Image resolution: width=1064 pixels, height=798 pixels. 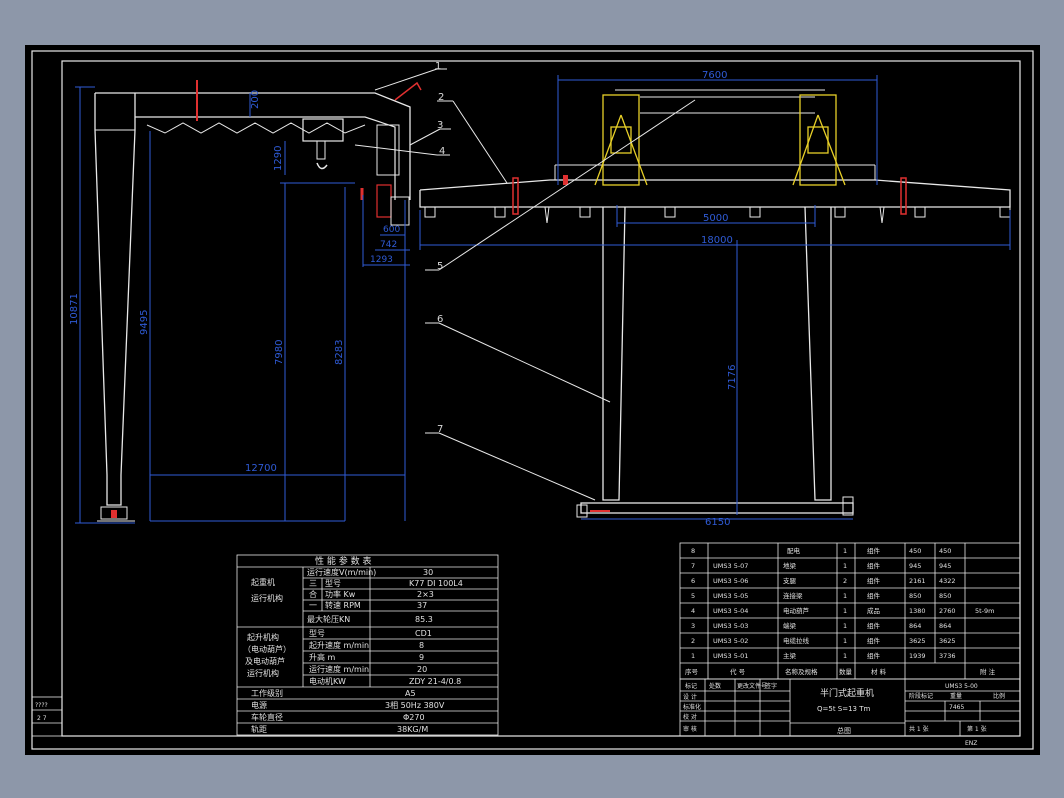 I want to click on part-code: UMS3 5-01, so click(x=730, y=656).